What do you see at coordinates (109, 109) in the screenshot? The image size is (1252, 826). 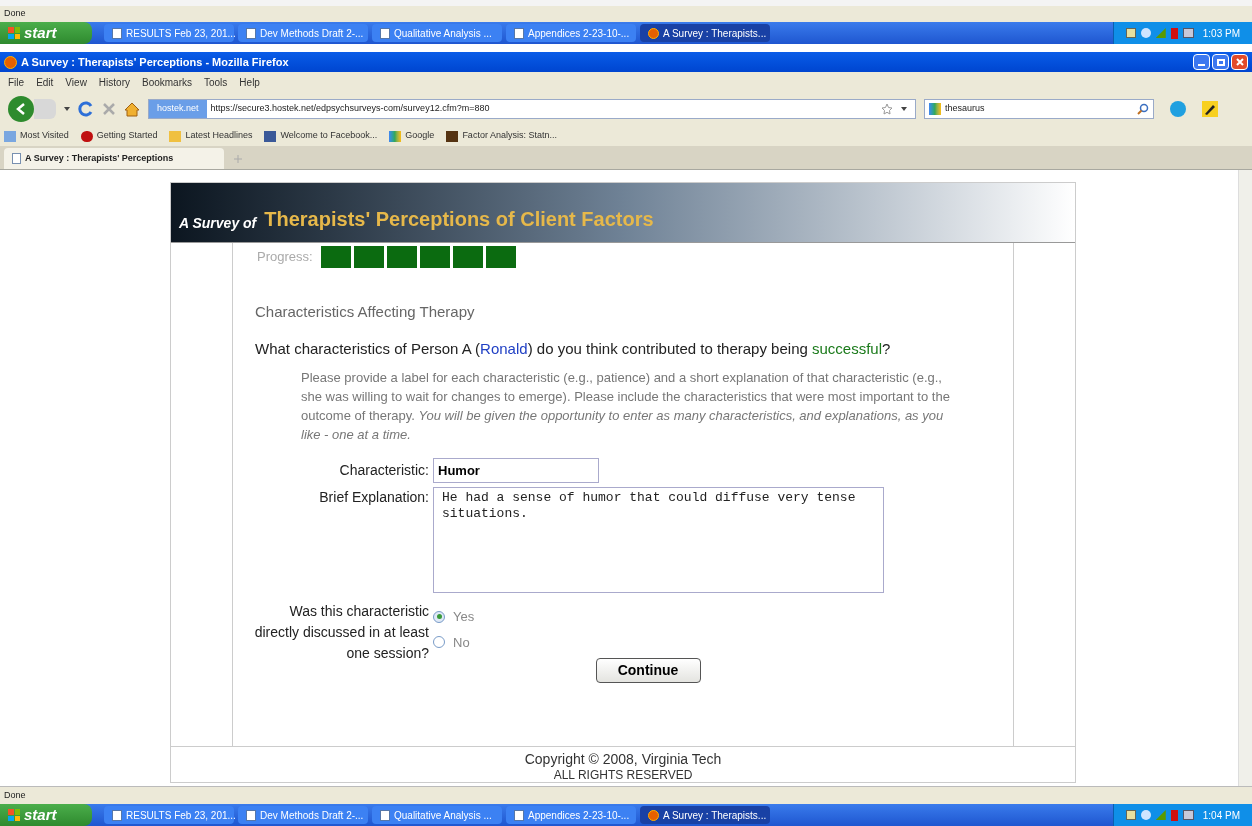 I see `stop-icon` at bounding box center [109, 109].